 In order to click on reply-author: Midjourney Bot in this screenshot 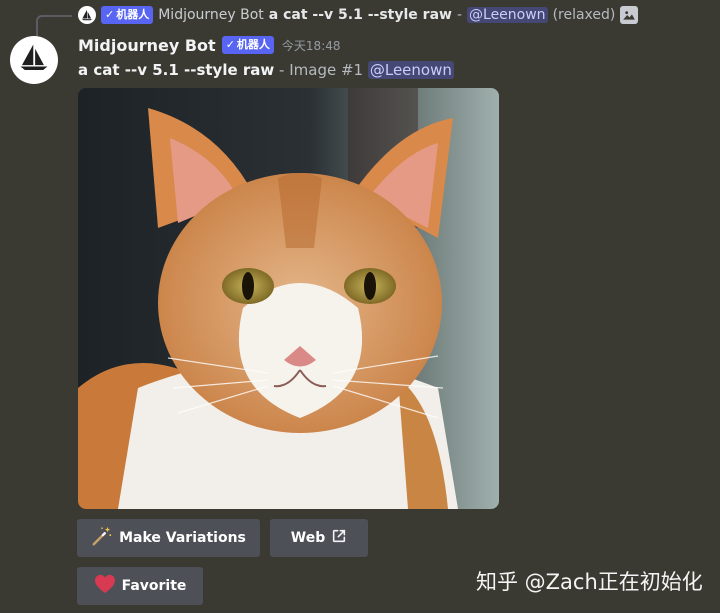, I will do `click(211, 15)`.